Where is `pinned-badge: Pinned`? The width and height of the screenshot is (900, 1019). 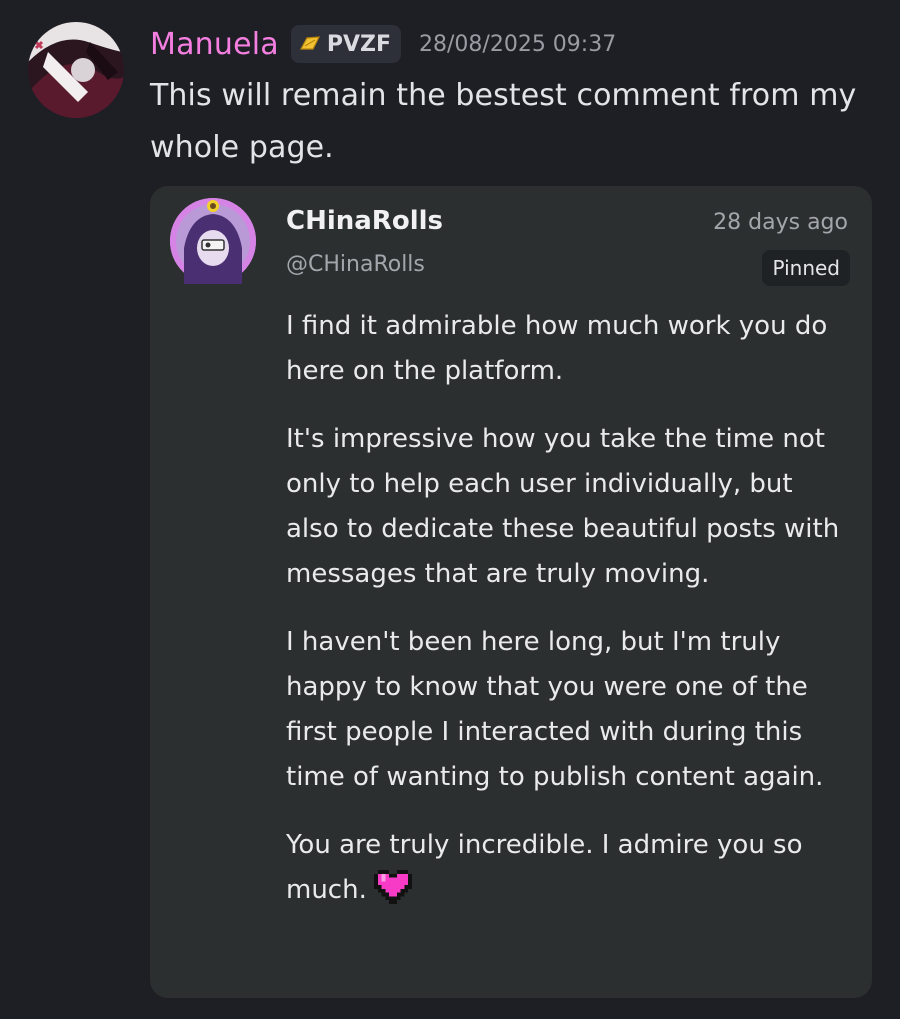 pinned-badge: Pinned is located at coordinates (806, 268).